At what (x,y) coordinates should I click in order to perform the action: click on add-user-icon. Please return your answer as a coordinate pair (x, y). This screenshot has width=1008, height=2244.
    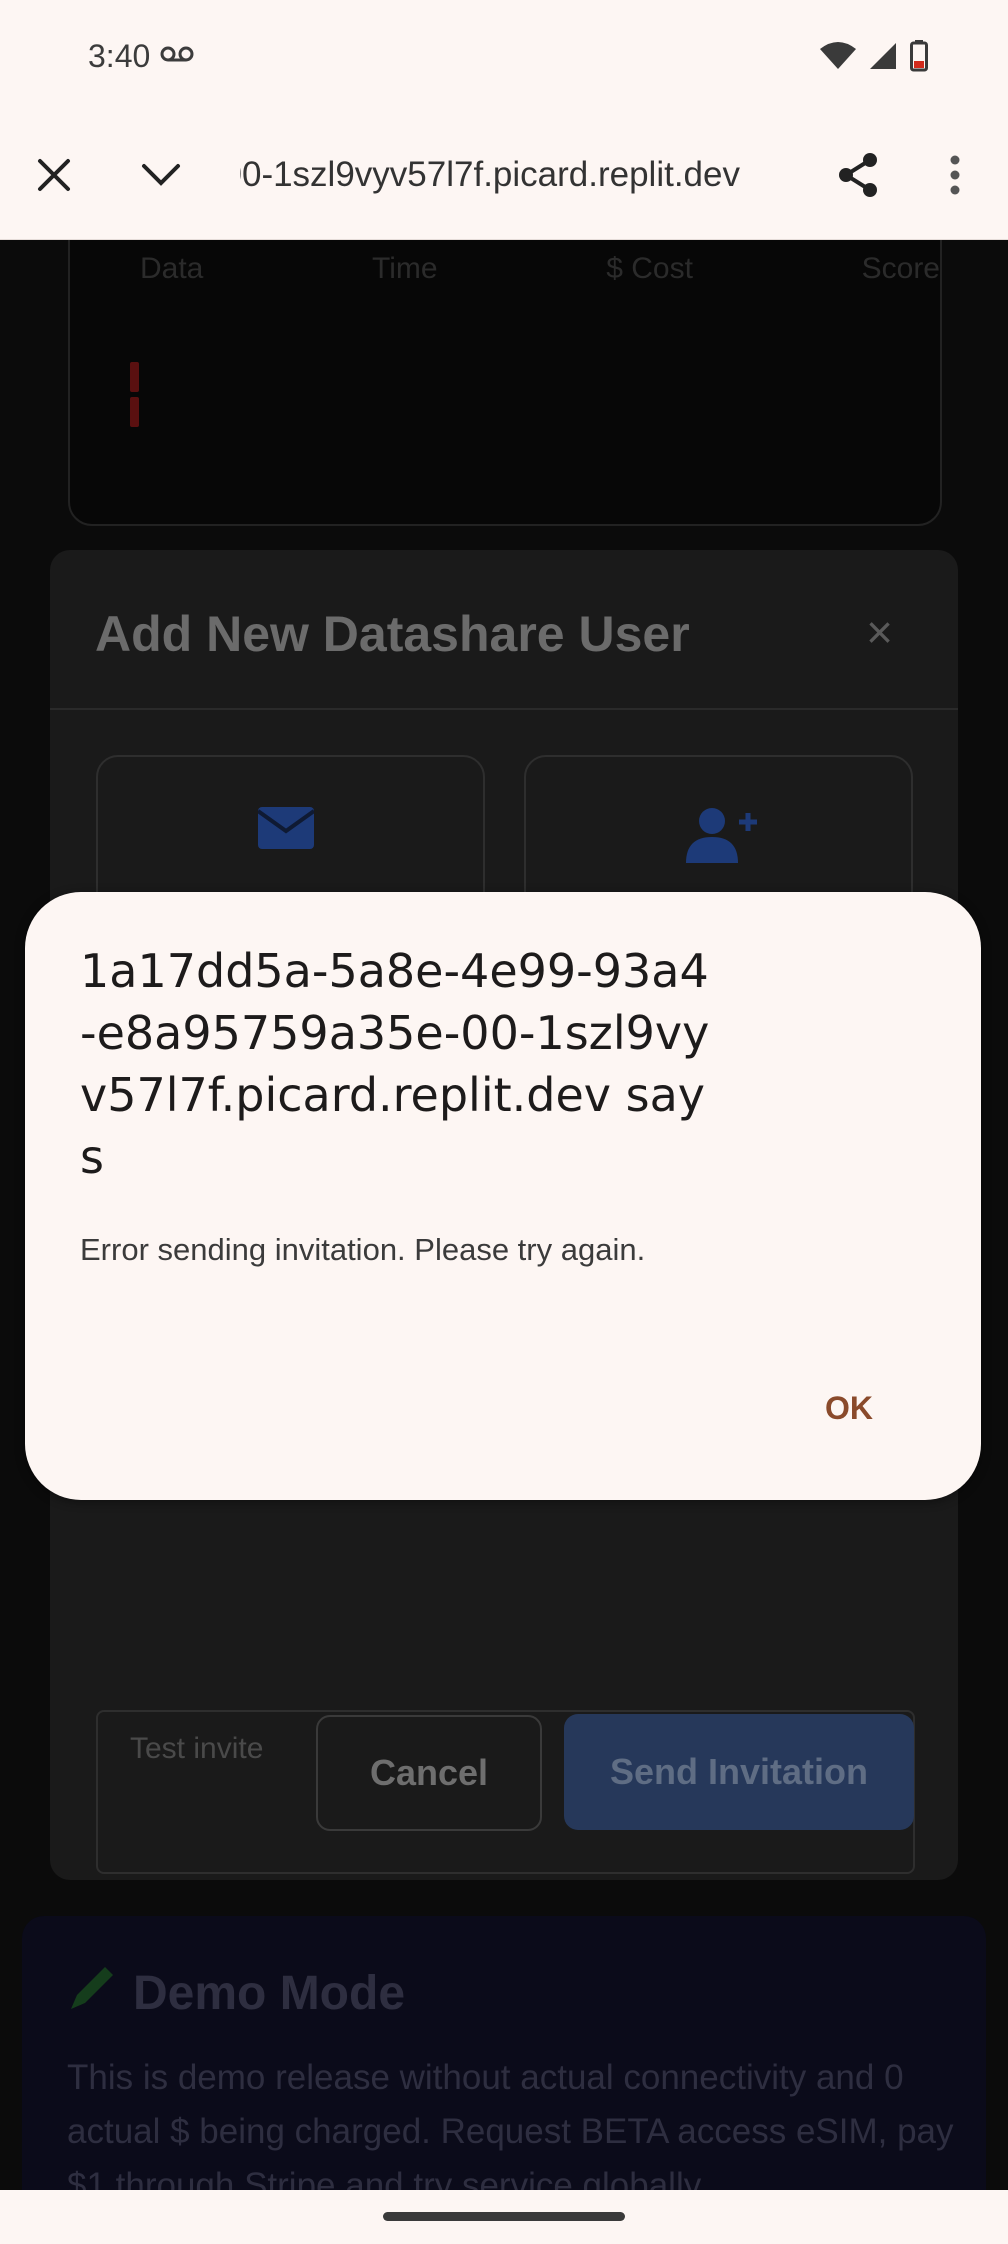
    Looking at the image, I should click on (722, 837).